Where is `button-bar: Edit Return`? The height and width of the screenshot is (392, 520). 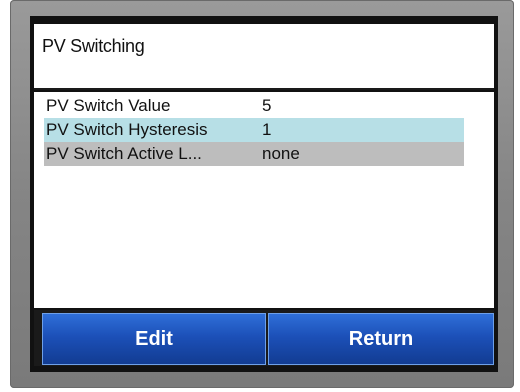 button-bar: Edit Return is located at coordinates (264, 338).